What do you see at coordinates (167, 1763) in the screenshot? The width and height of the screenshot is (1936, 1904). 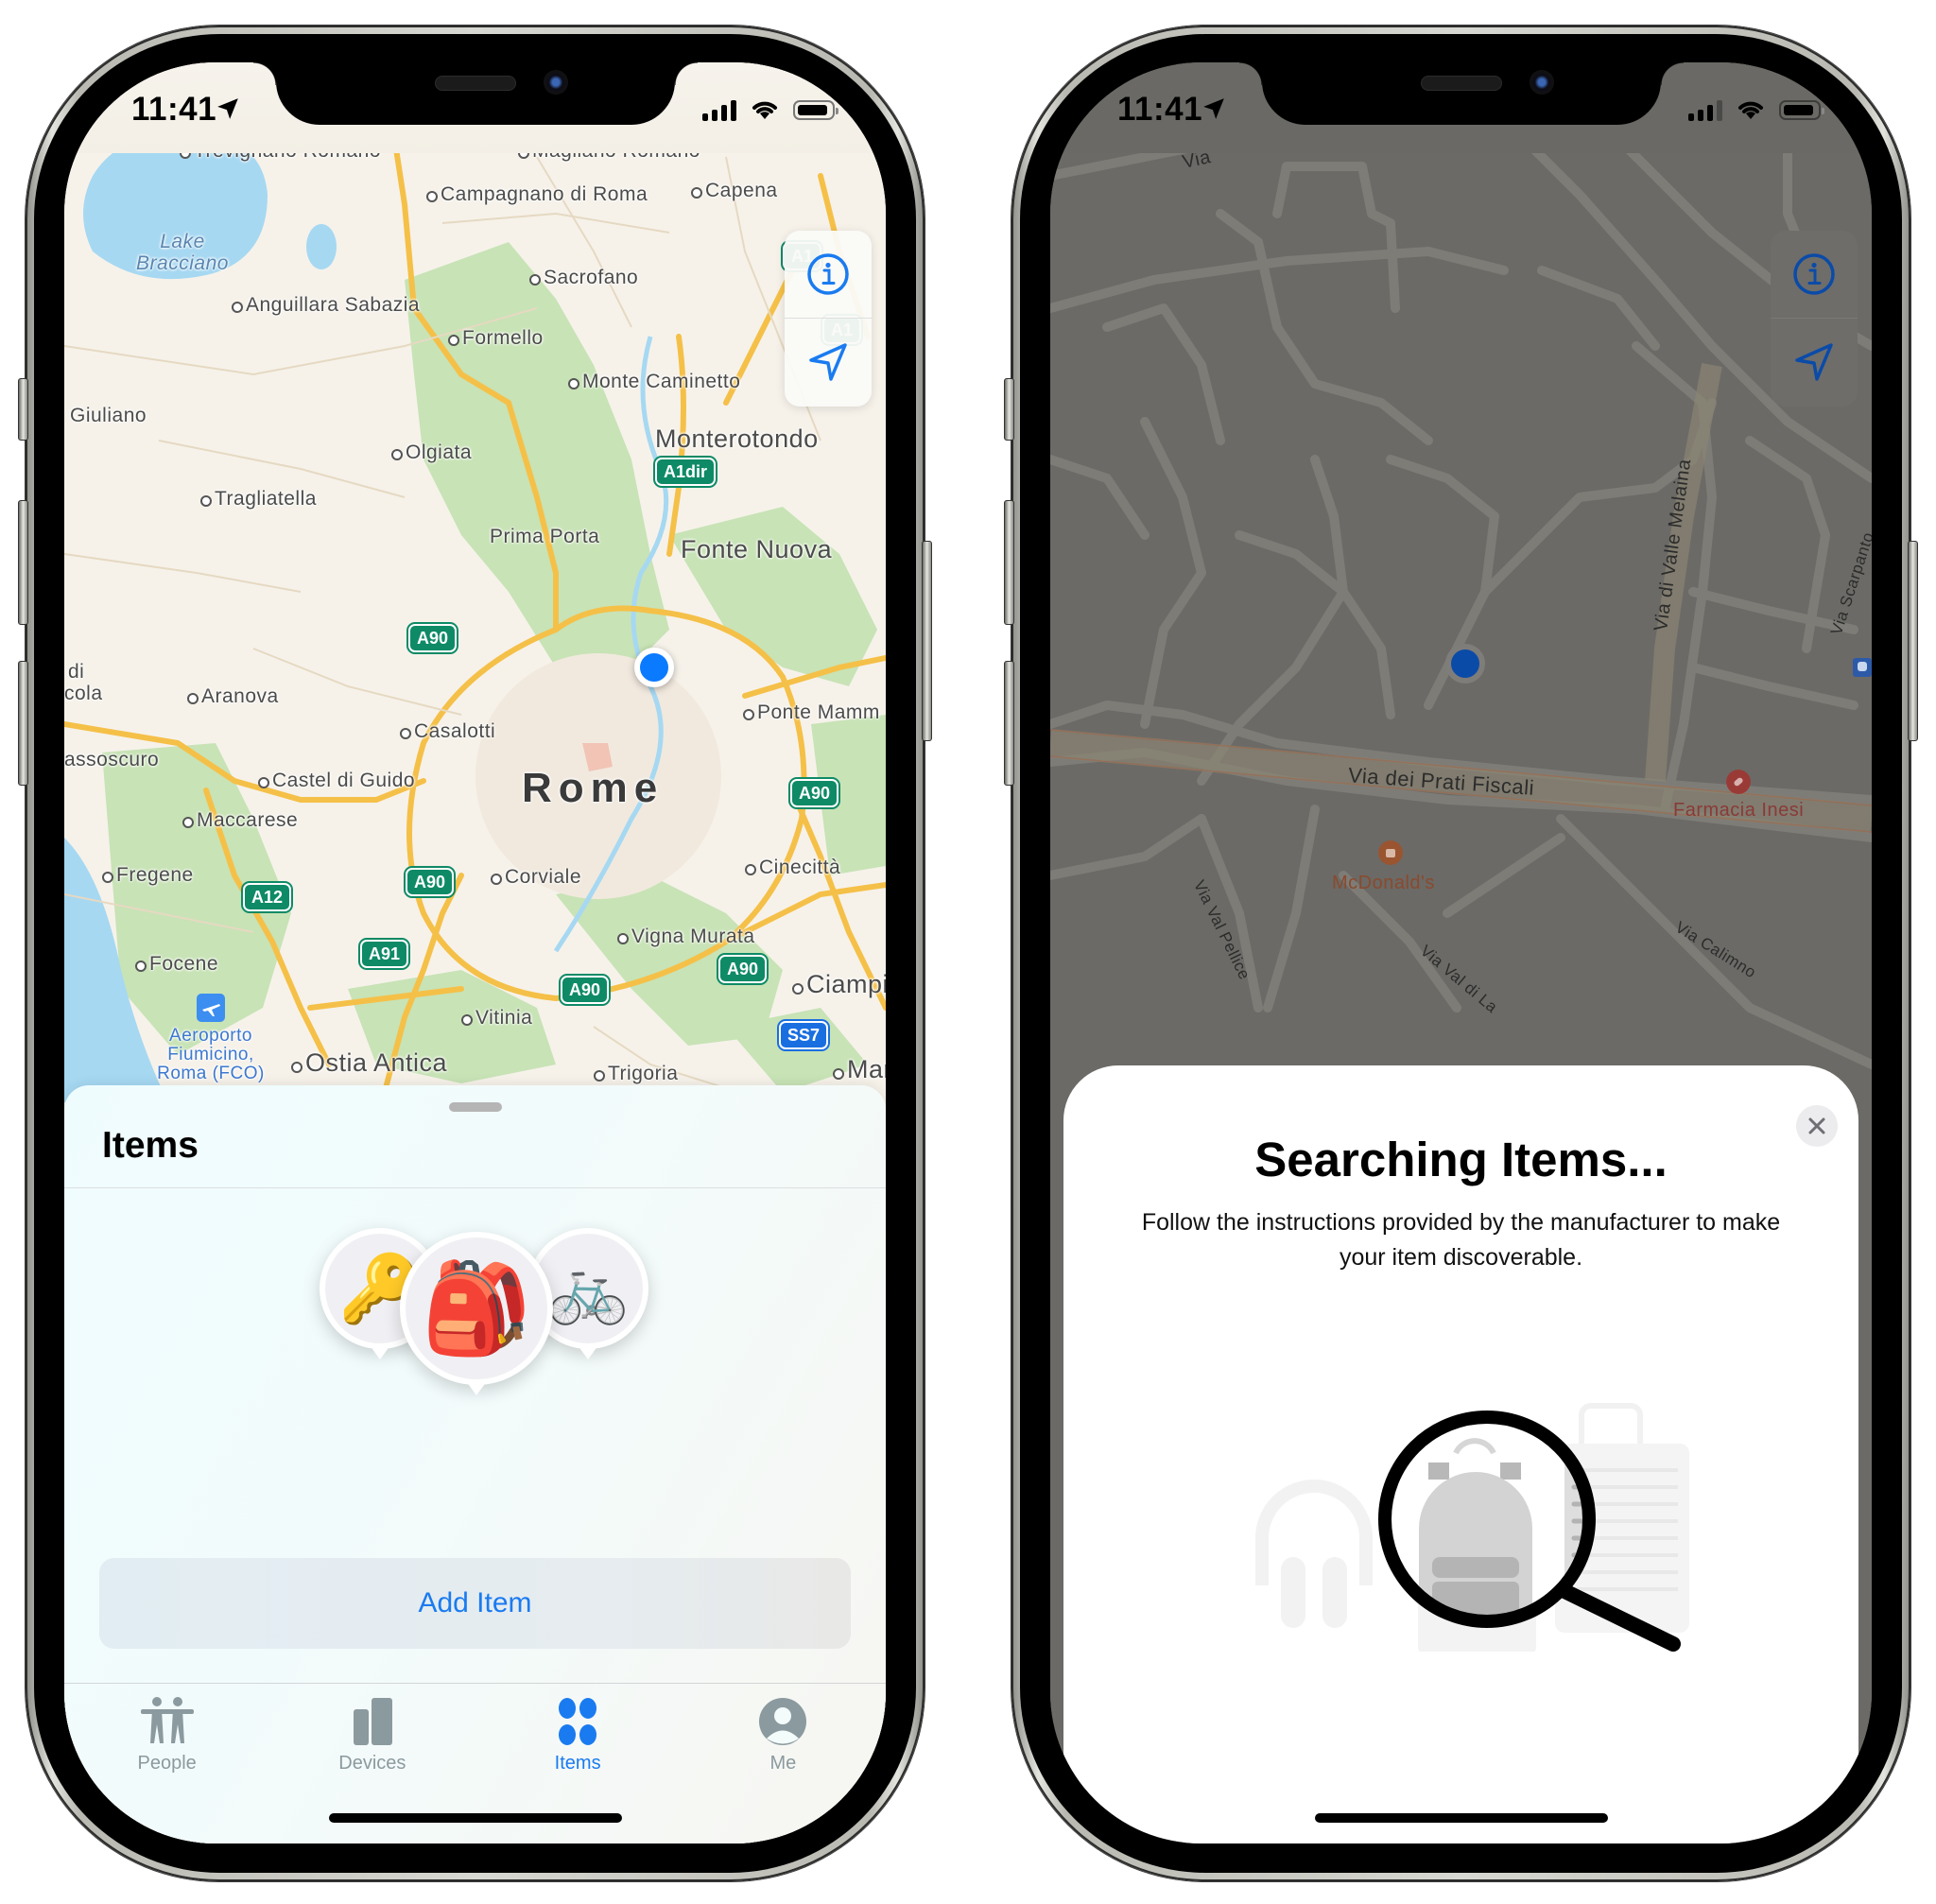 I see `tab-label: People` at bounding box center [167, 1763].